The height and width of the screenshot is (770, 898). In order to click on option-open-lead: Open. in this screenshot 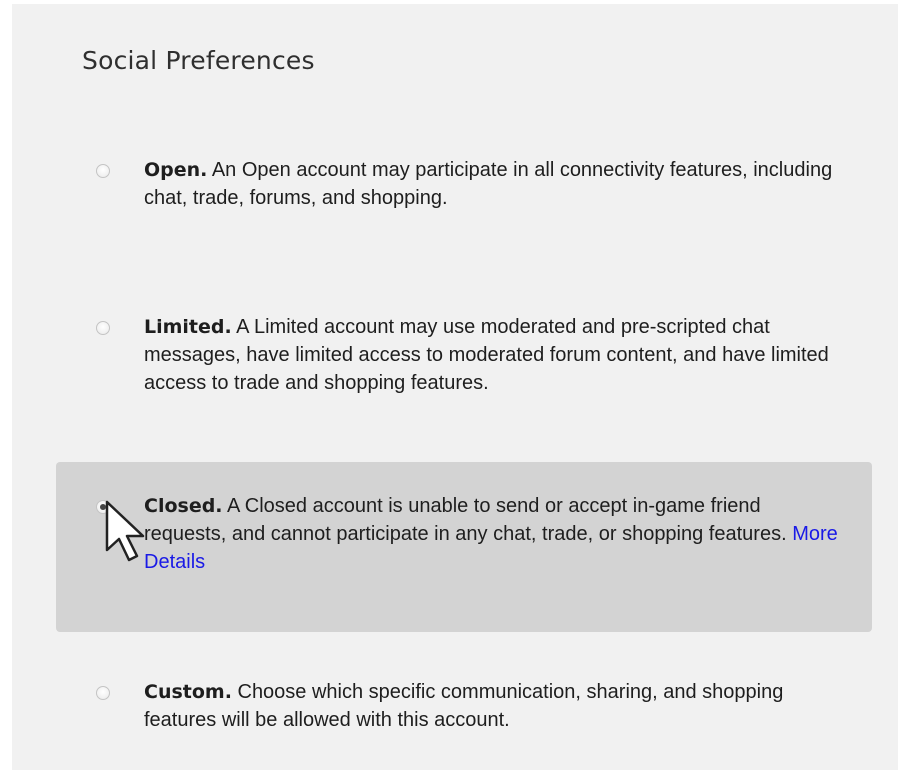, I will do `click(176, 170)`.